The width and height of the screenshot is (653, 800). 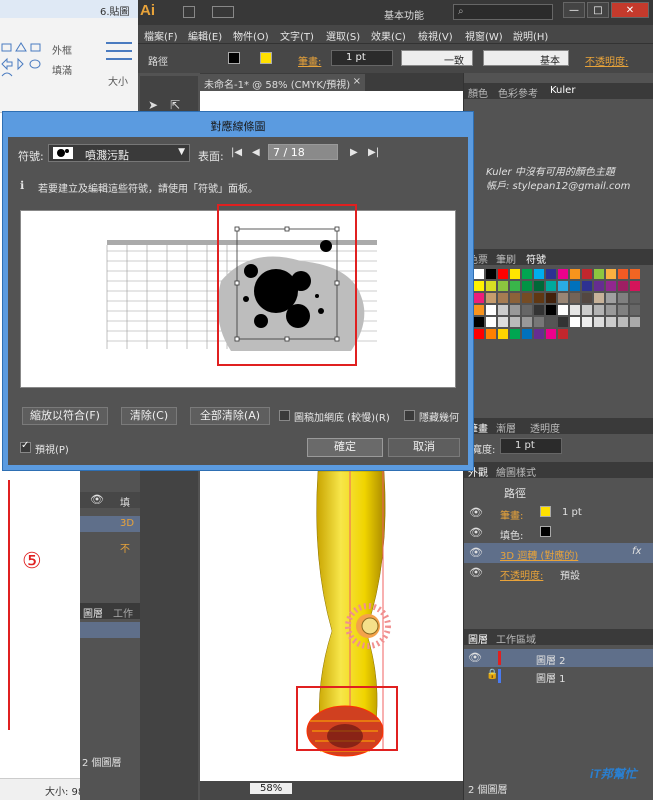 What do you see at coordinates (636, 551) in the screenshot?
I see `fx-icon: fx` at bounding box center [636, 551].